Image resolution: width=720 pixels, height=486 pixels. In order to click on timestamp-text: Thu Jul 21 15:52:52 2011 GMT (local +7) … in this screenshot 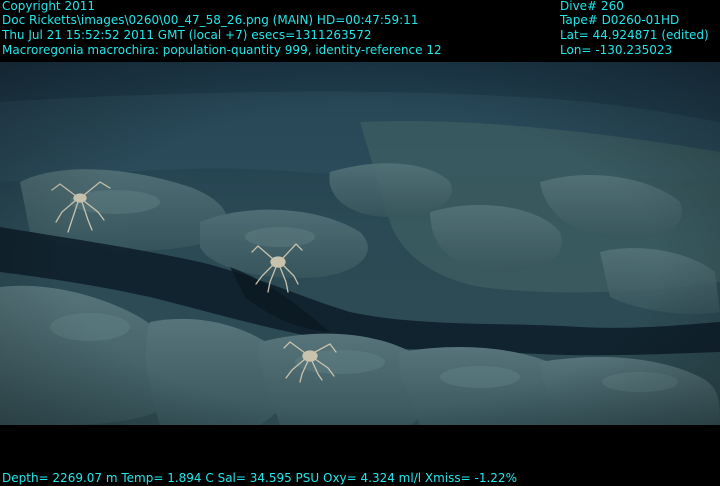, I will do `click(187, 35)`.